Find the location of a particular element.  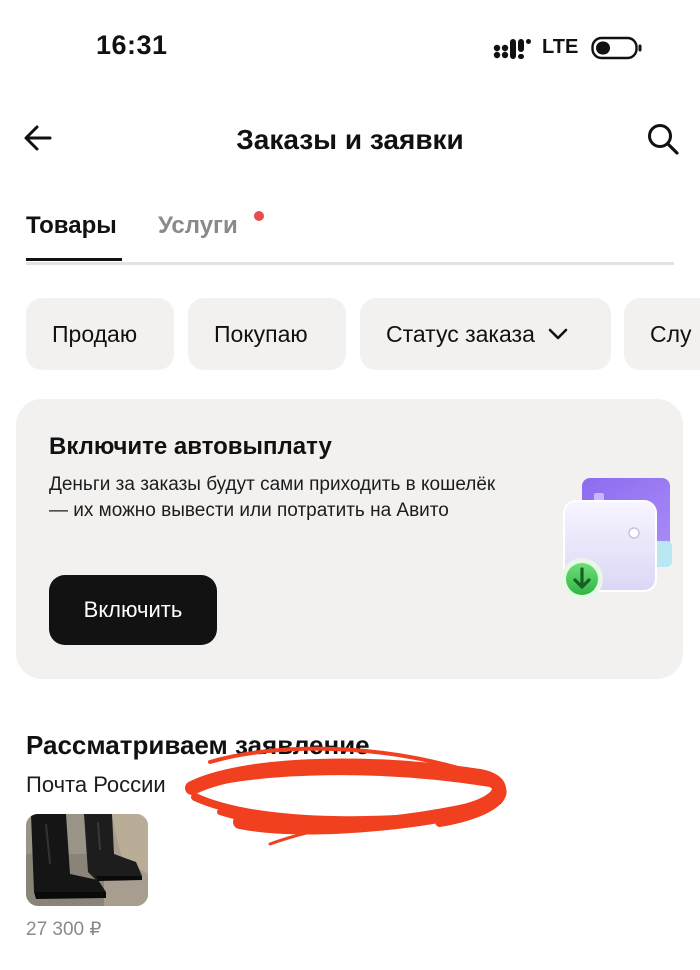

filter-chip-services: Слу is located at coordinates (662, 334).